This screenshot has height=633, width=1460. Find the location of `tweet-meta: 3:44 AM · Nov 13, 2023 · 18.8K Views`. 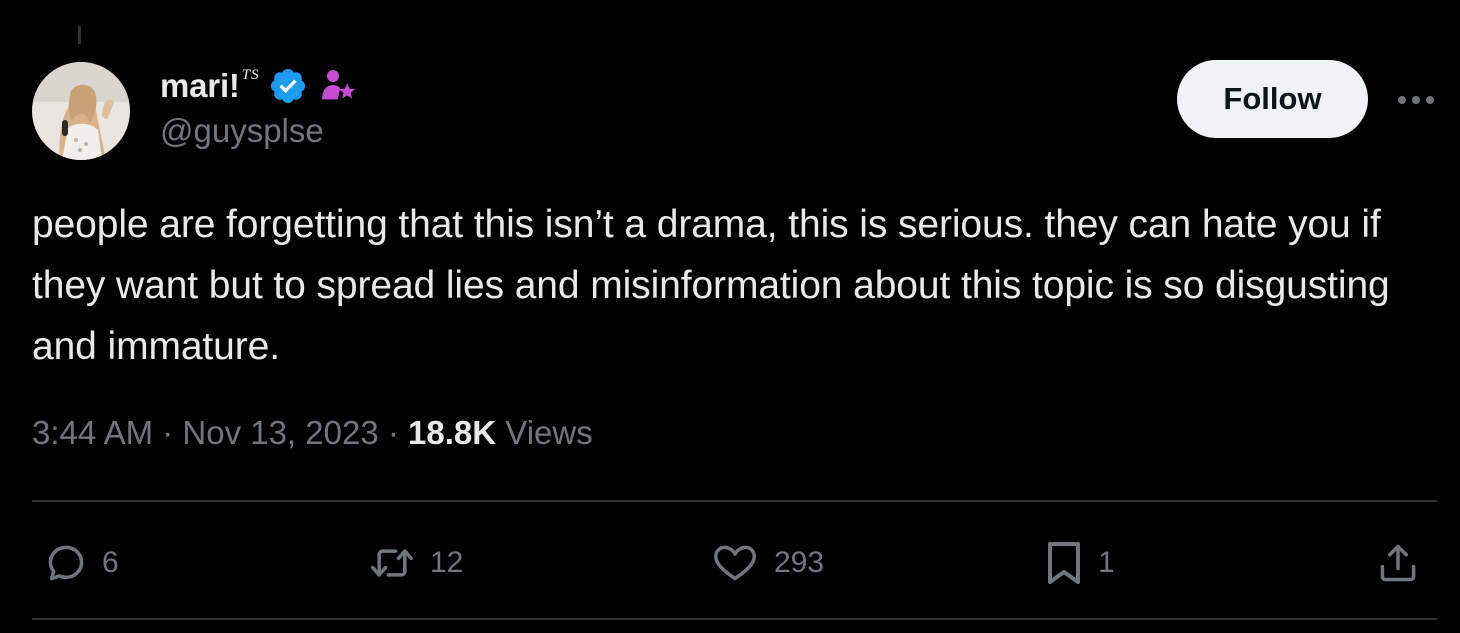

tweet-meta: 3:44 AM · Nov 13, 2023 · 18.8K Views is located at coordinates (312, 433).